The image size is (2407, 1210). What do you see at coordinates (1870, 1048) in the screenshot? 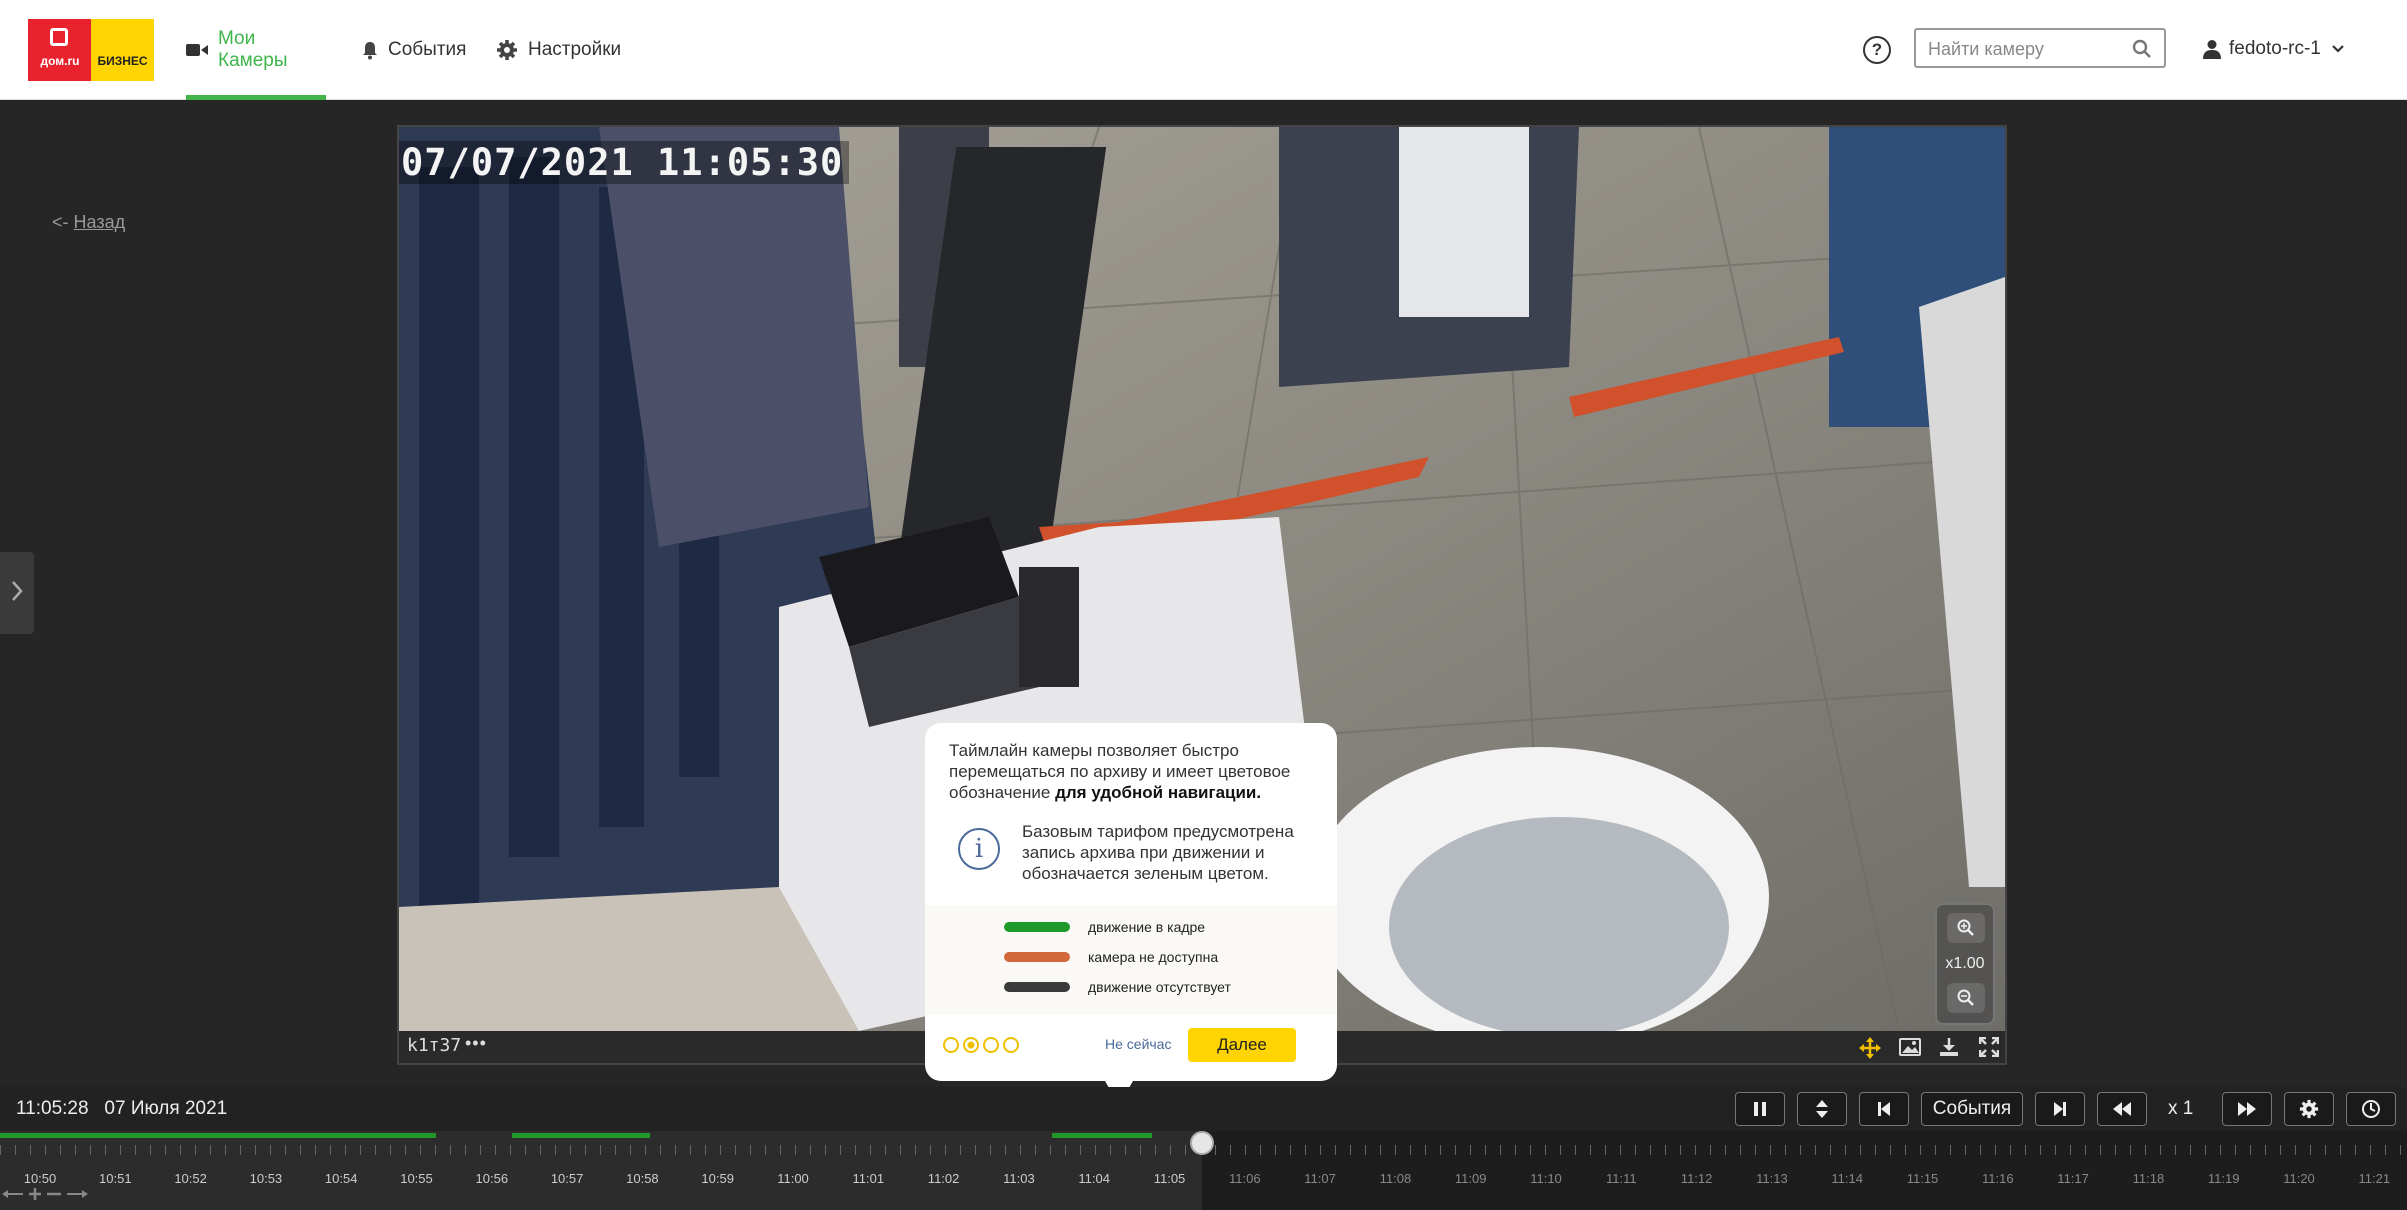
I see `move-icon` at bounding box center [1870, 1048].